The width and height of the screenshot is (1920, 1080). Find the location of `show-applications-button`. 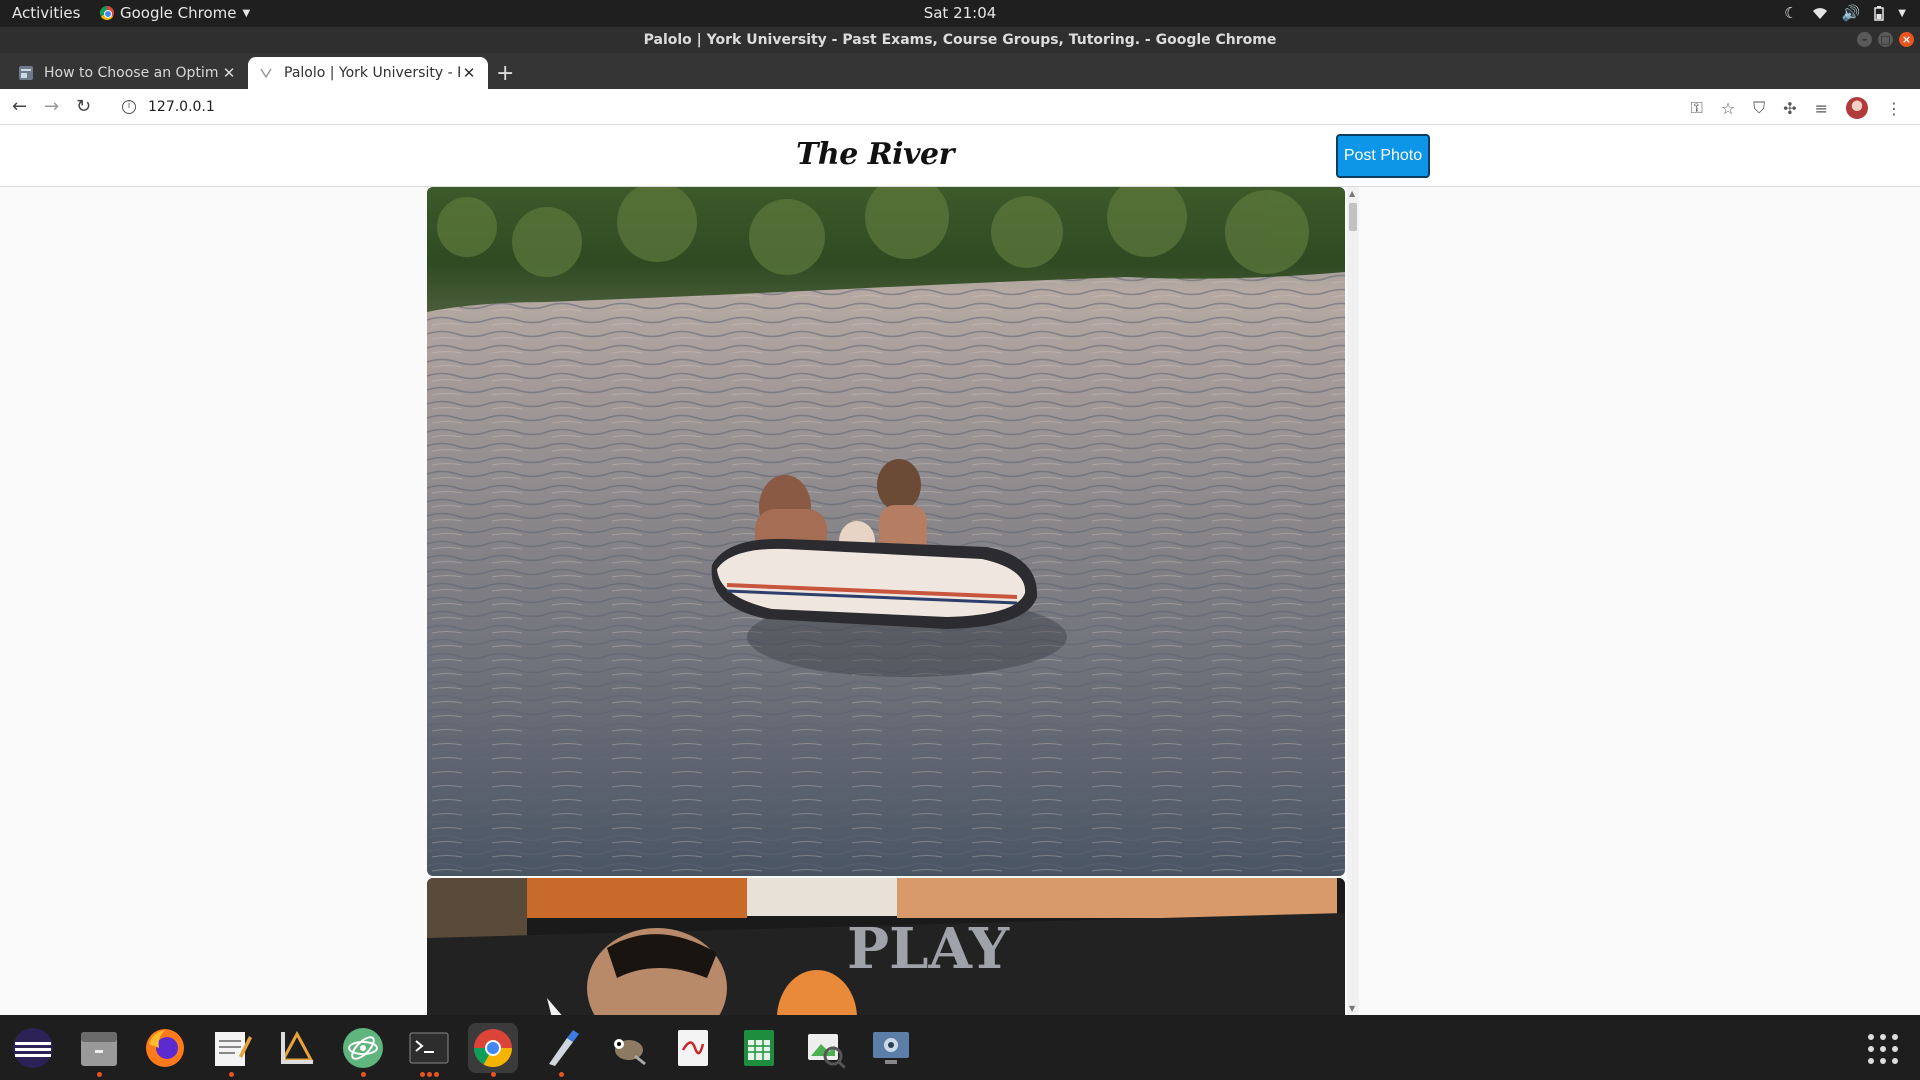

show-applications-button is located at coordinates (1883, 1049).